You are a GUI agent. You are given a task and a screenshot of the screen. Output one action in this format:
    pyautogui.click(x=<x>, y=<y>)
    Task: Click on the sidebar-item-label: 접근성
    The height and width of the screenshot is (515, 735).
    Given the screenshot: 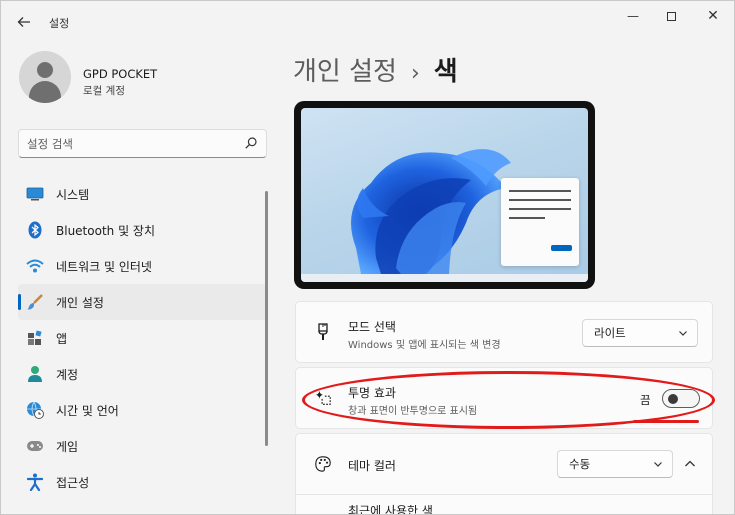 What is the action you would take?
    pyautogui.click(x=73, y=482)
    